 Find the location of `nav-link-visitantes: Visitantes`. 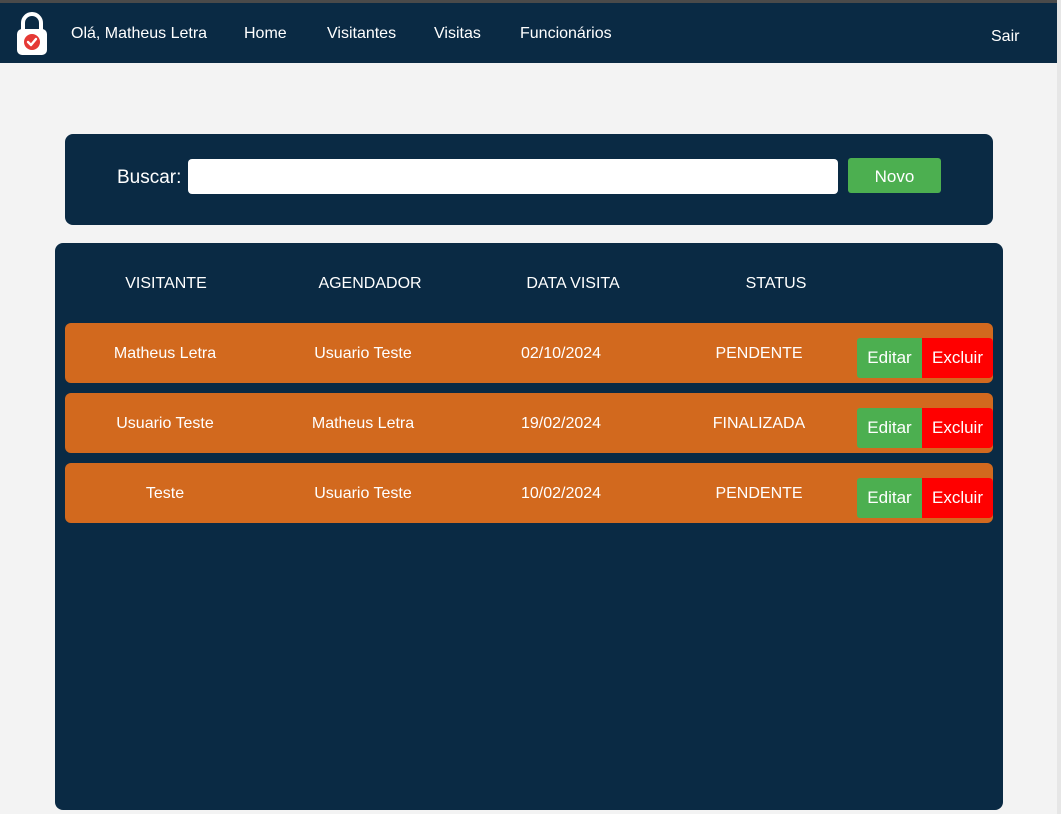

nav-link-visitantes: Visitantes is located at coordinates (361, 34).